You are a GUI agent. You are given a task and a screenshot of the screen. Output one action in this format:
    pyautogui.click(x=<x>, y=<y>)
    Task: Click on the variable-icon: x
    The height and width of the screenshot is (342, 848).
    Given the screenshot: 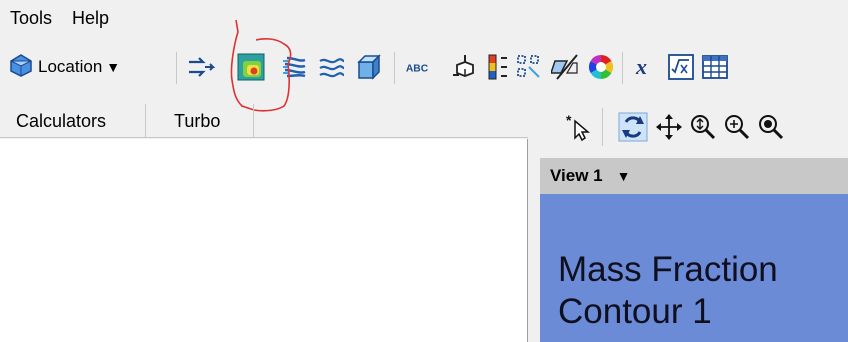 What is the action you would take?
    pyautogui.click(x=647, y=67)
    